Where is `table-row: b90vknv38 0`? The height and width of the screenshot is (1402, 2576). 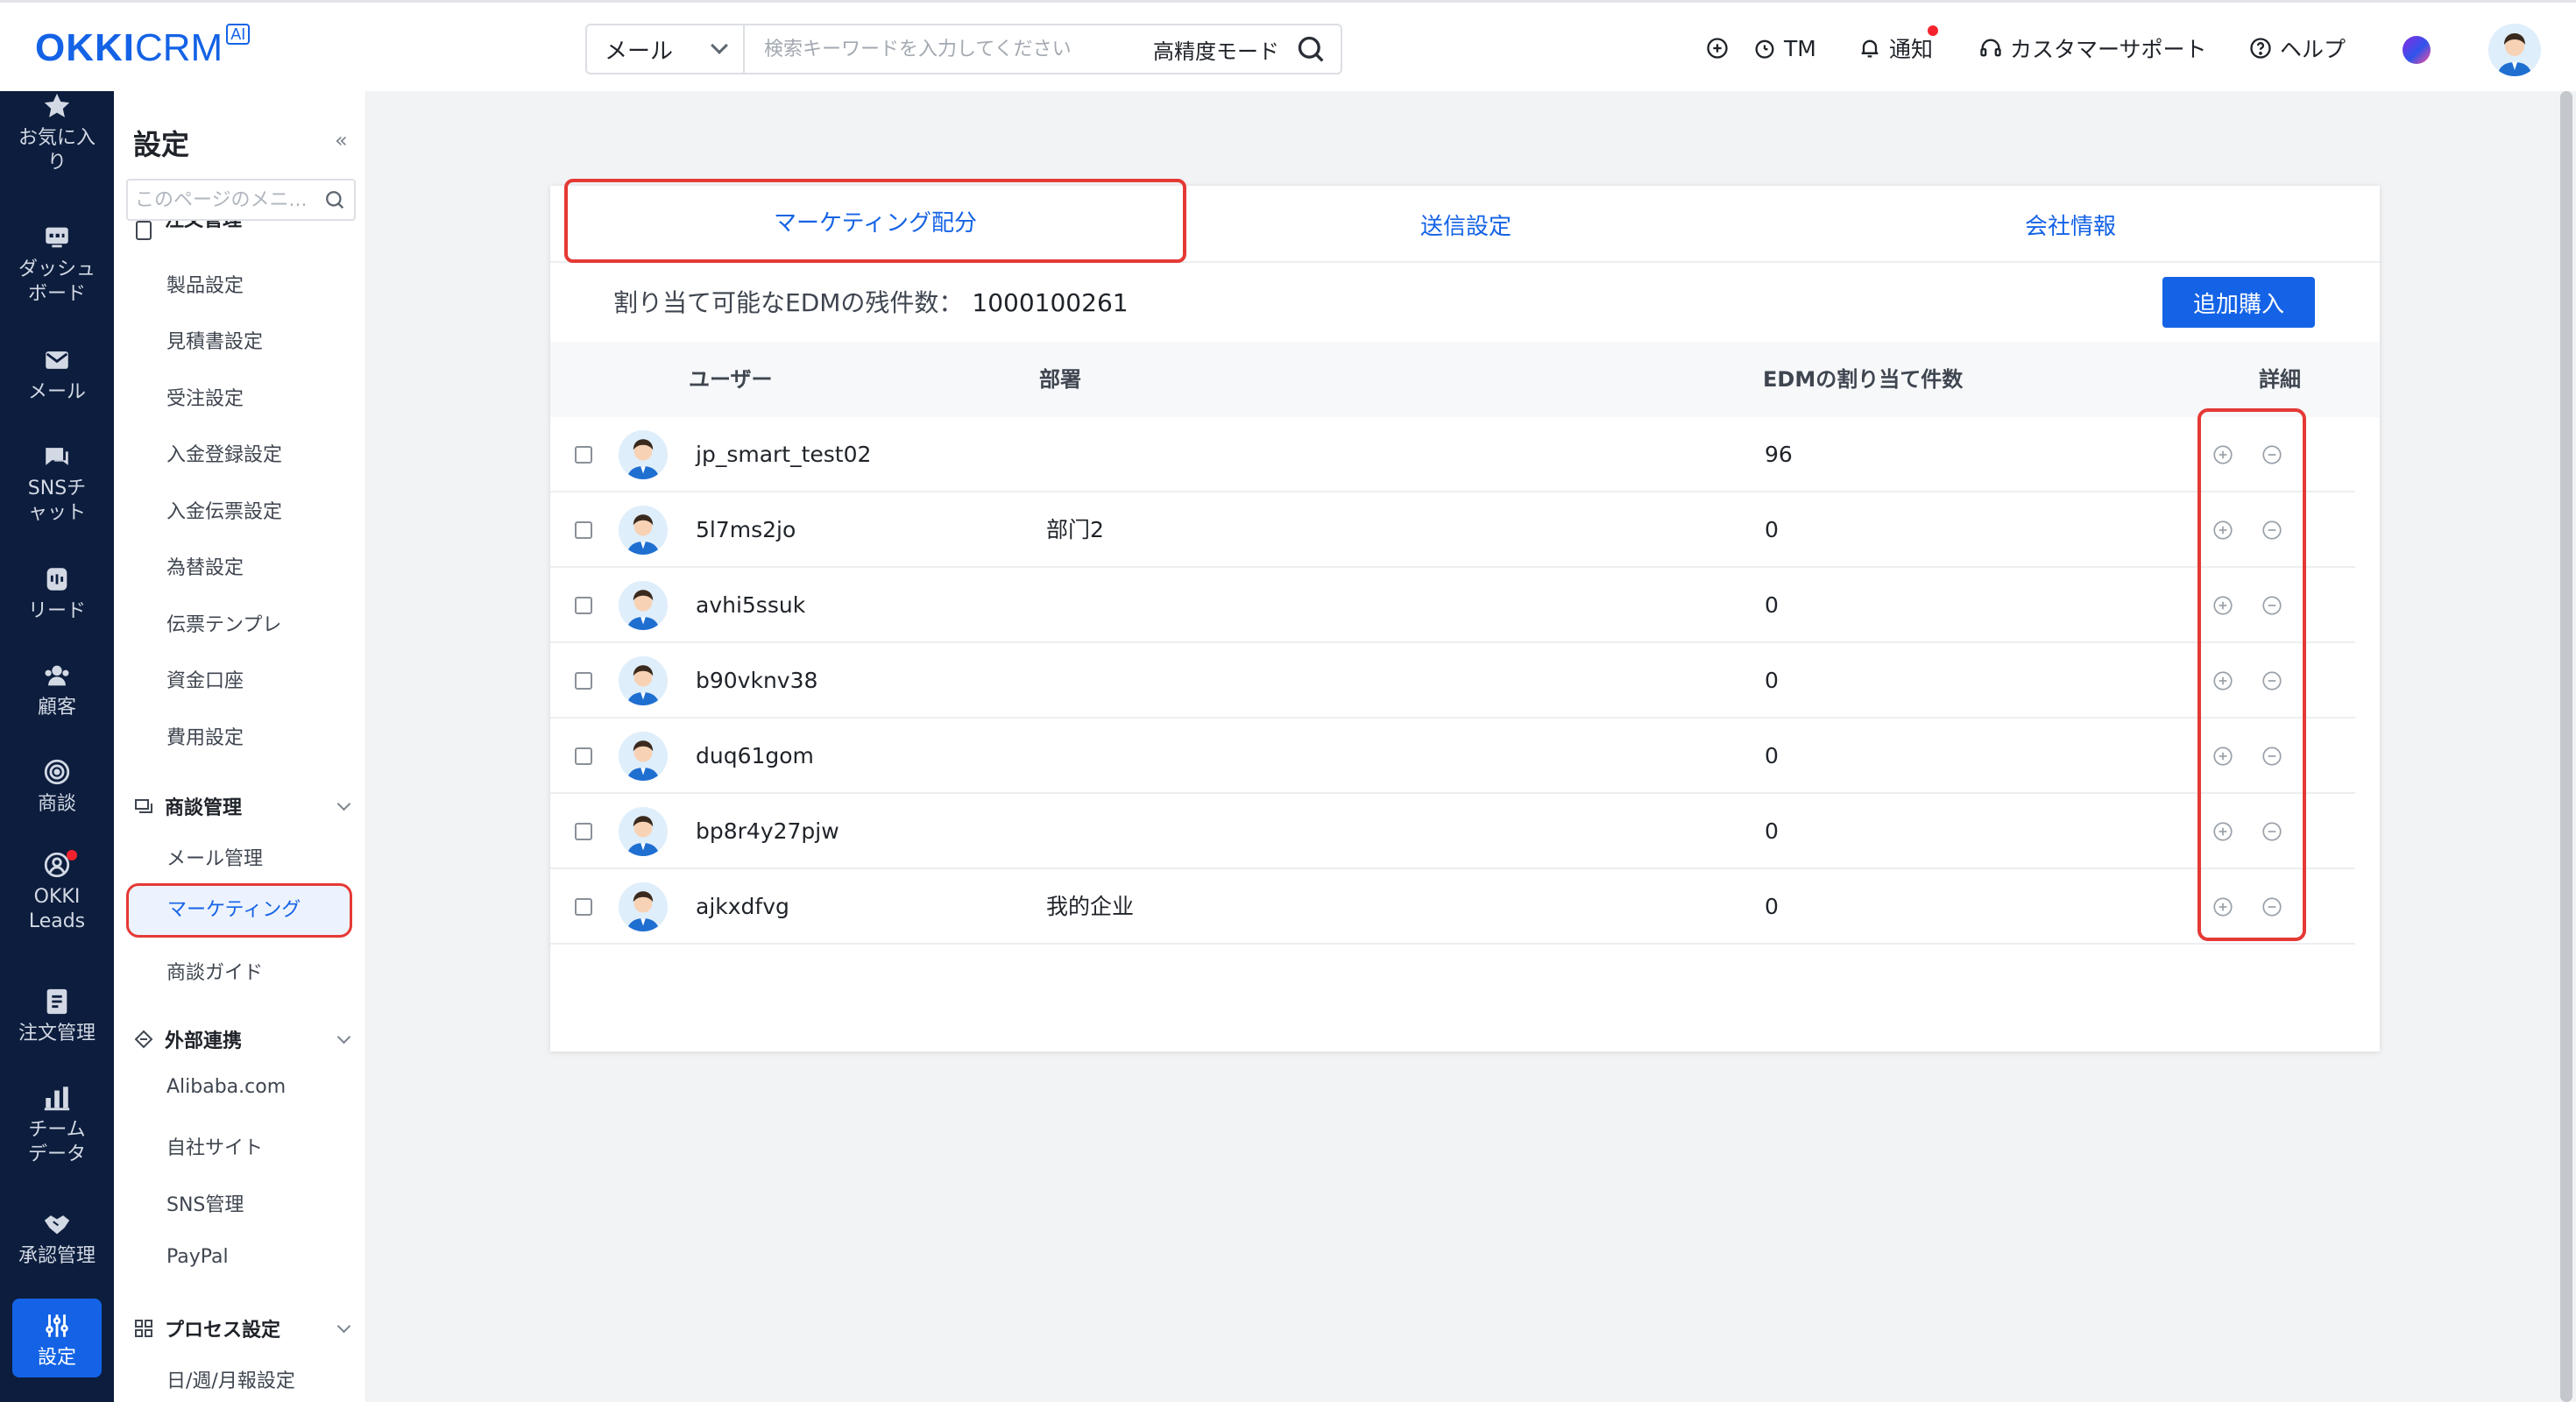 table-row: b90vknv38 0 is located at coordinates (1452, 681).